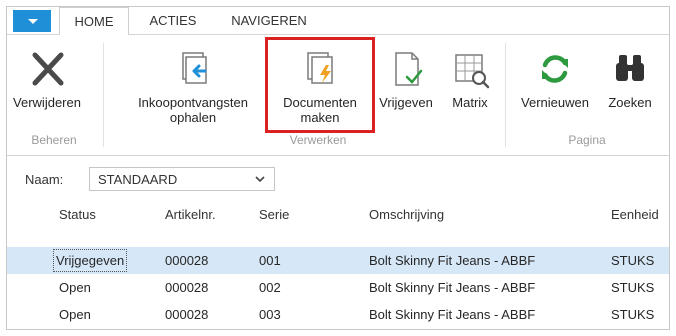 This screenshot has width=676, height=336. Describe the element at coordinates (182, 179) in the screenshot. I see `name-select: STANDAARD` at that location.